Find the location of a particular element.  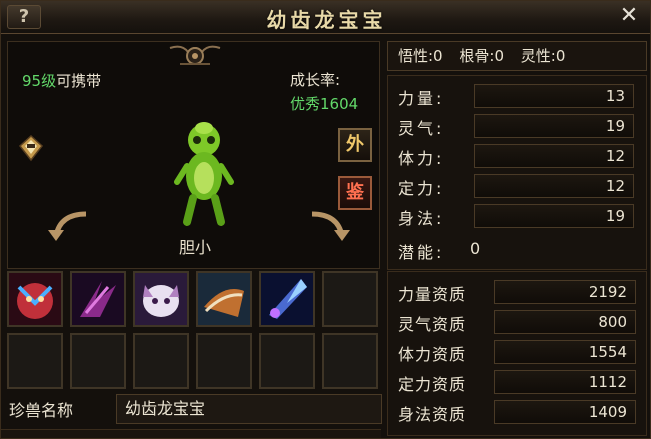

red-beast-skill-icon is located at coordinates (35, 299).